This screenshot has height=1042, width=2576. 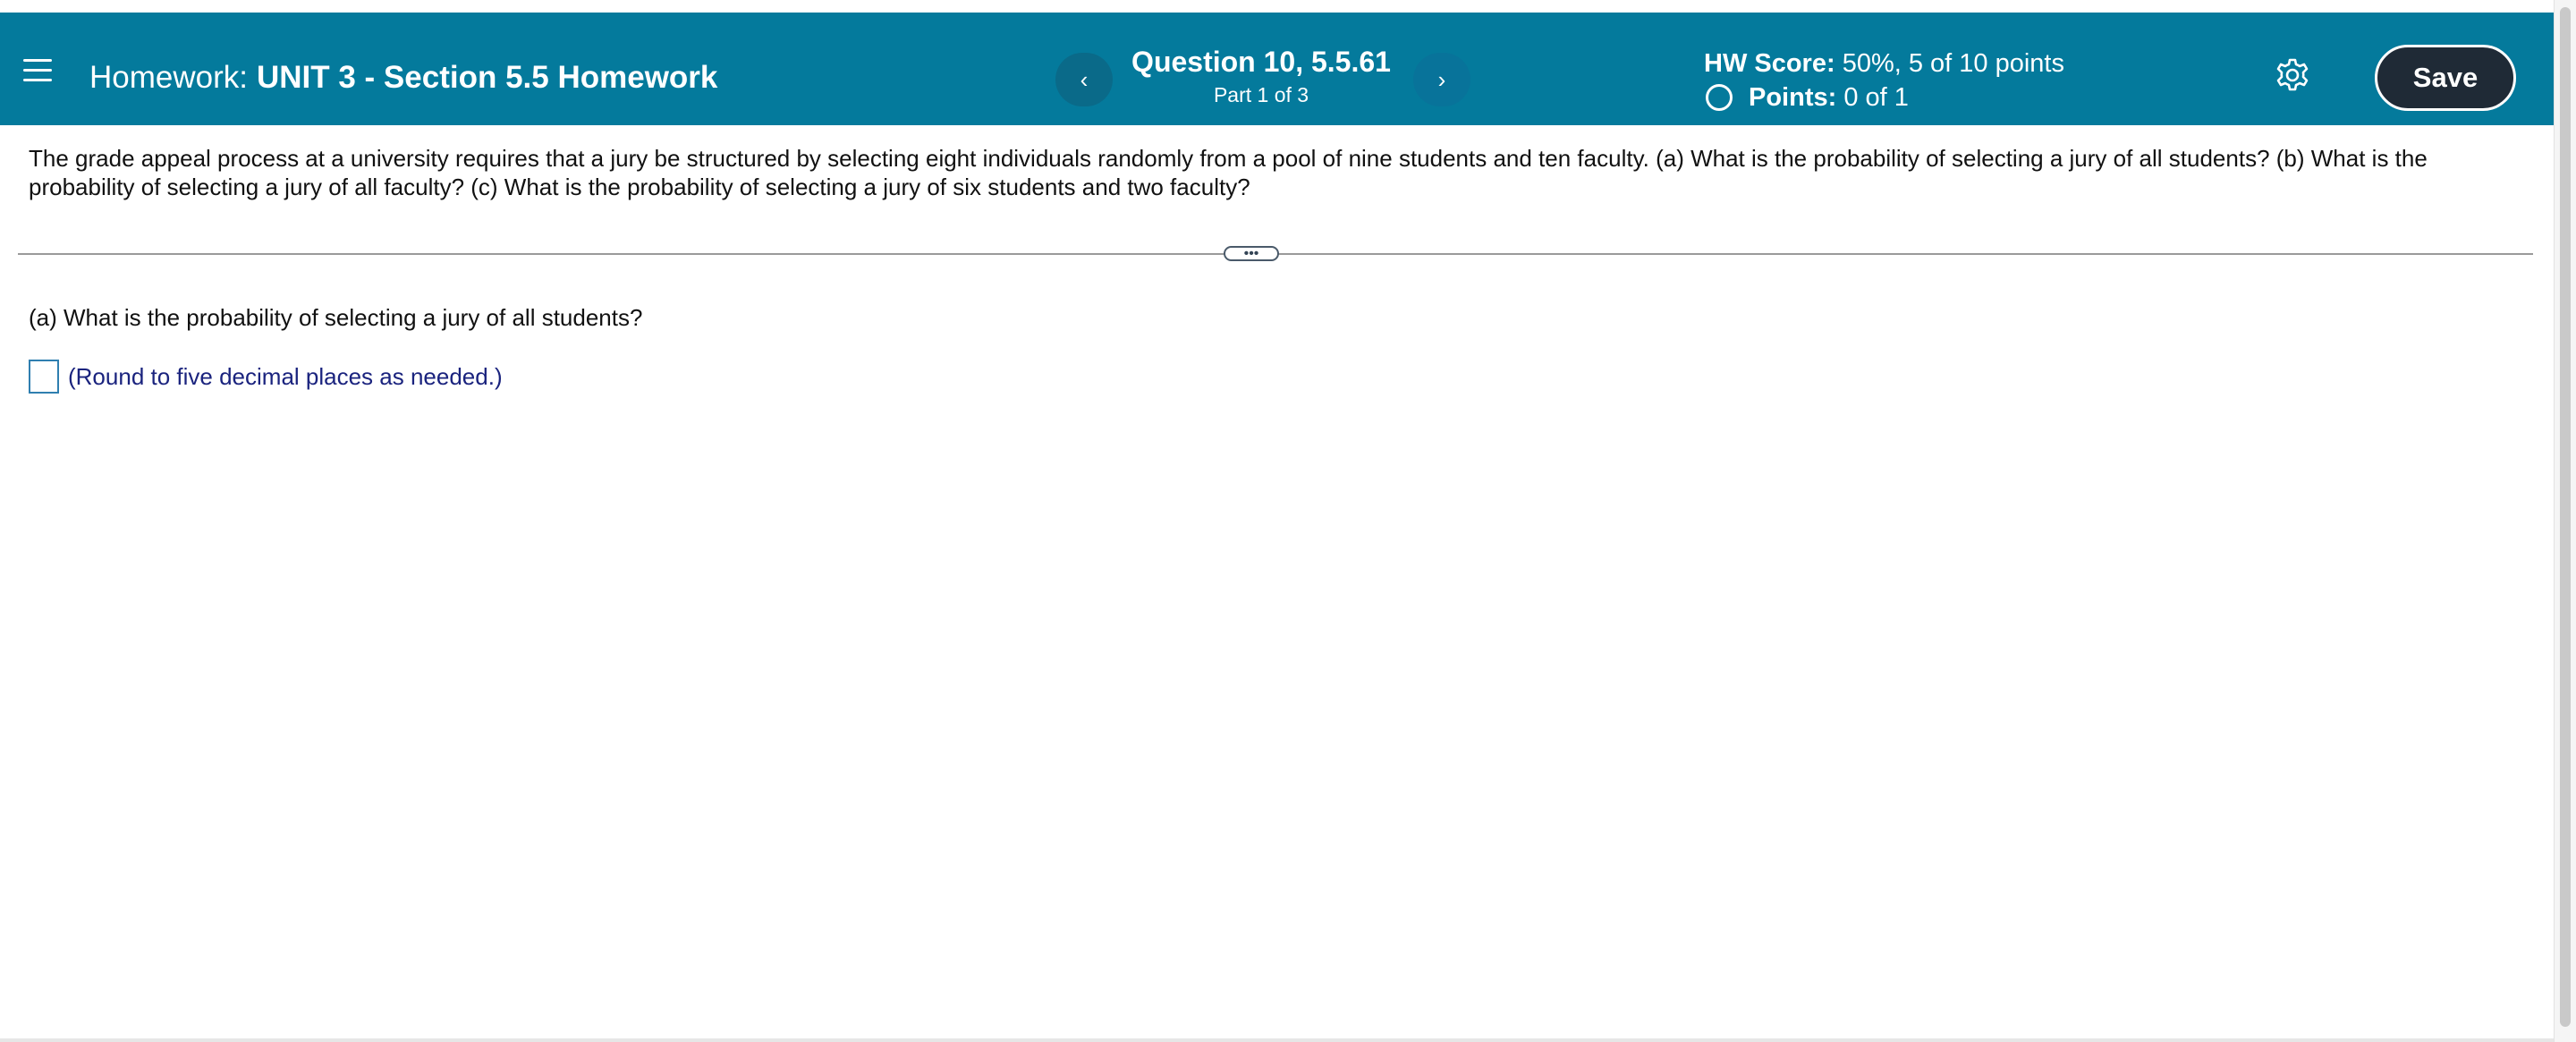 What do you see at coordinates (1876, 97) in the screenshot?
I see `points-value: 0 of 1` at bounding box center [1876, 97].